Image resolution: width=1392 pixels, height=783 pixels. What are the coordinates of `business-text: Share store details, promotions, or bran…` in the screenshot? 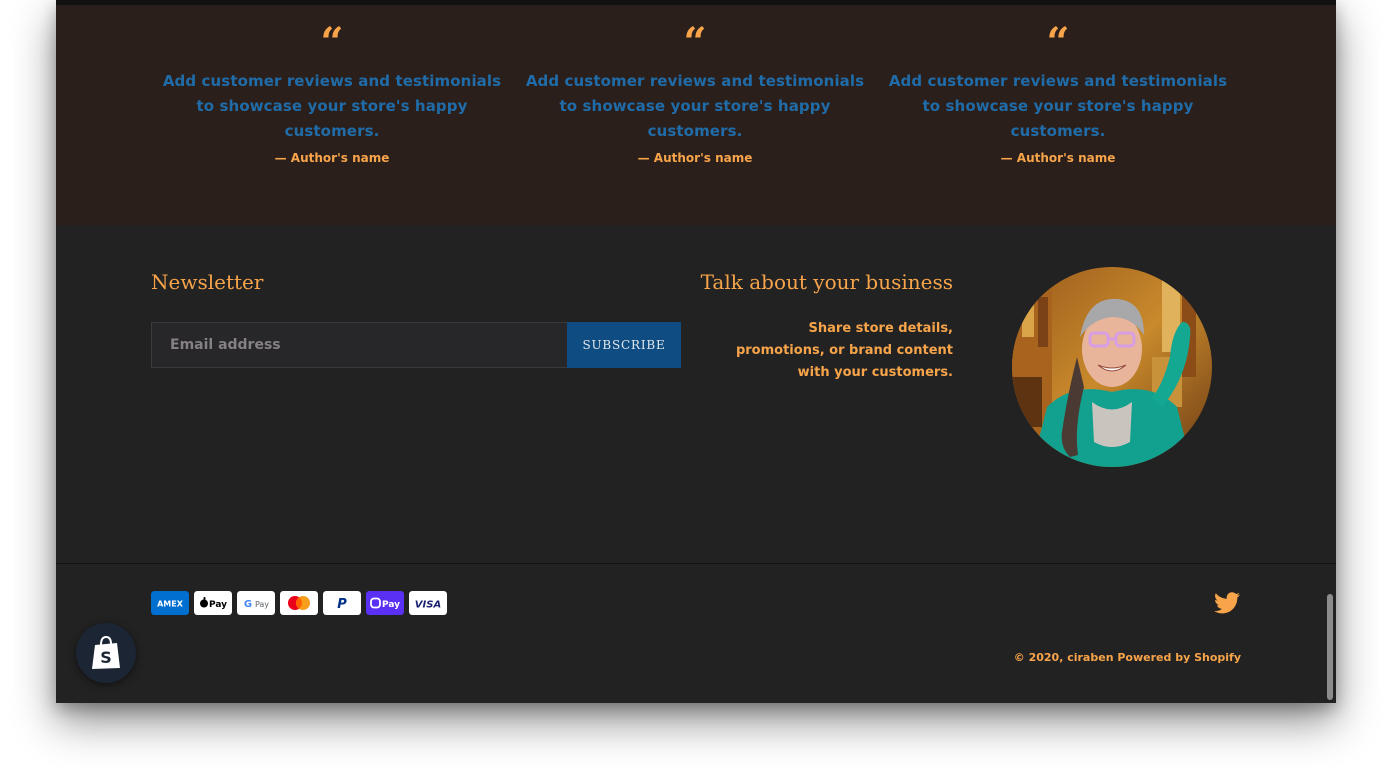 It's located at (844, 350).